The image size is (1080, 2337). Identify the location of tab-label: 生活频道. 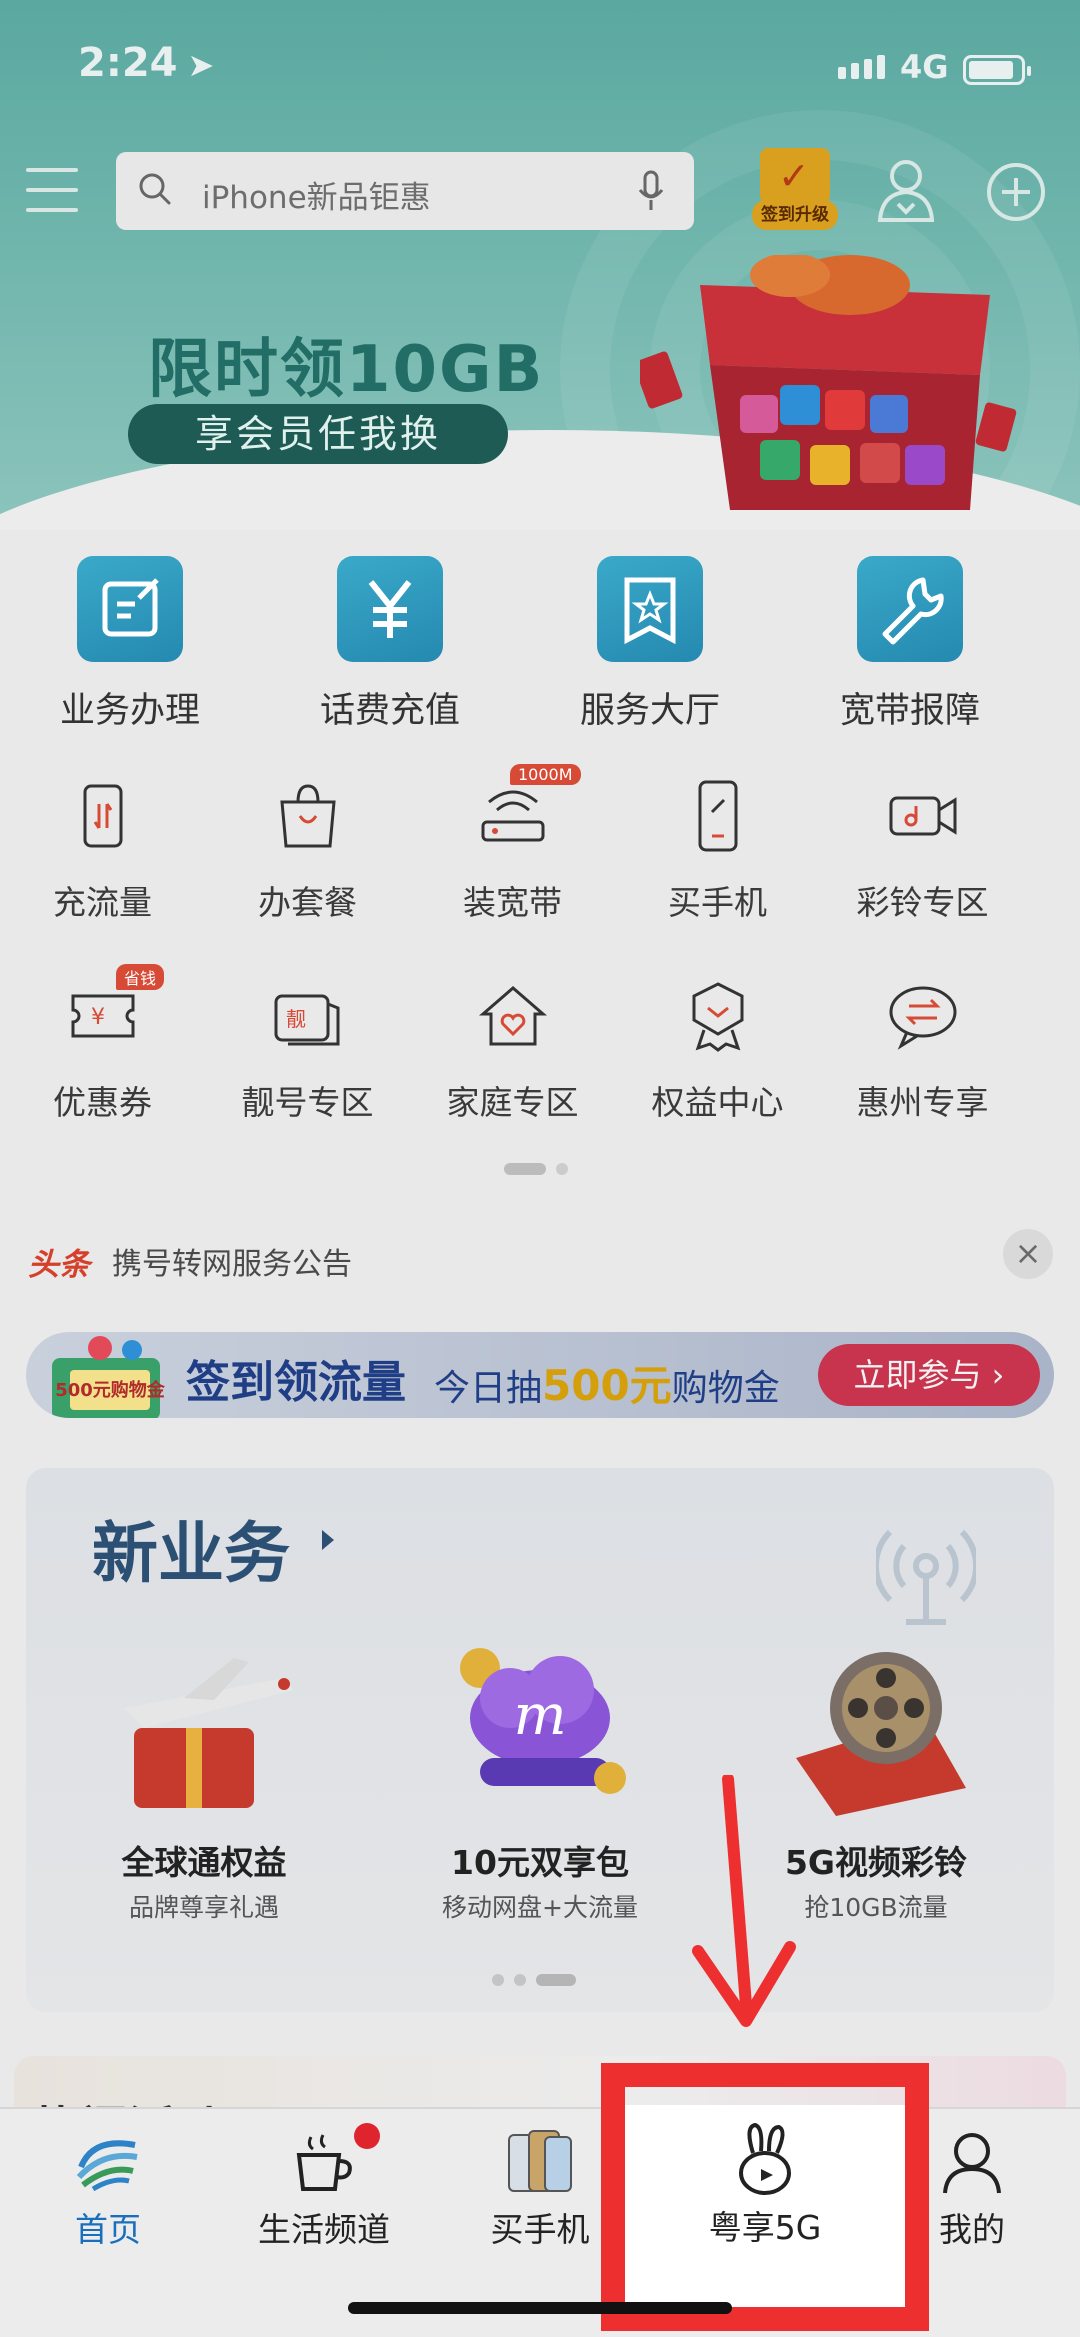
(324, 2229).